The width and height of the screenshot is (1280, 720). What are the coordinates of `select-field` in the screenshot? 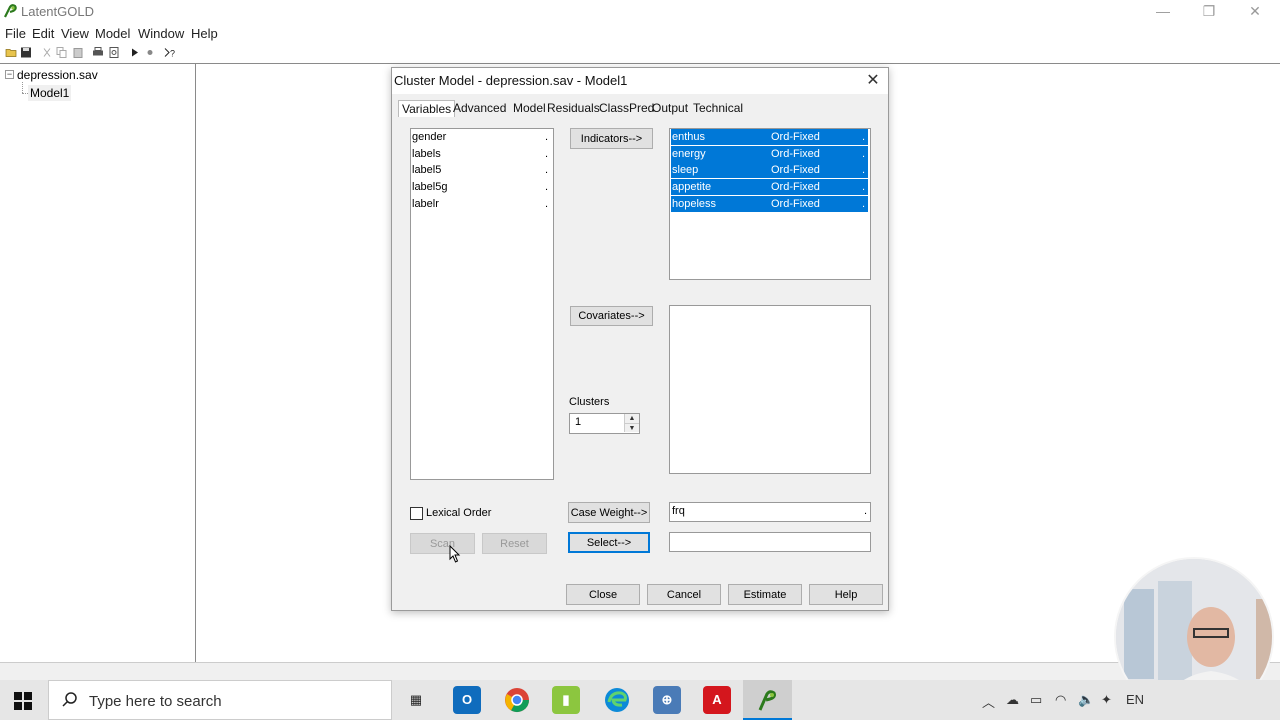 It's located at (770, 542).